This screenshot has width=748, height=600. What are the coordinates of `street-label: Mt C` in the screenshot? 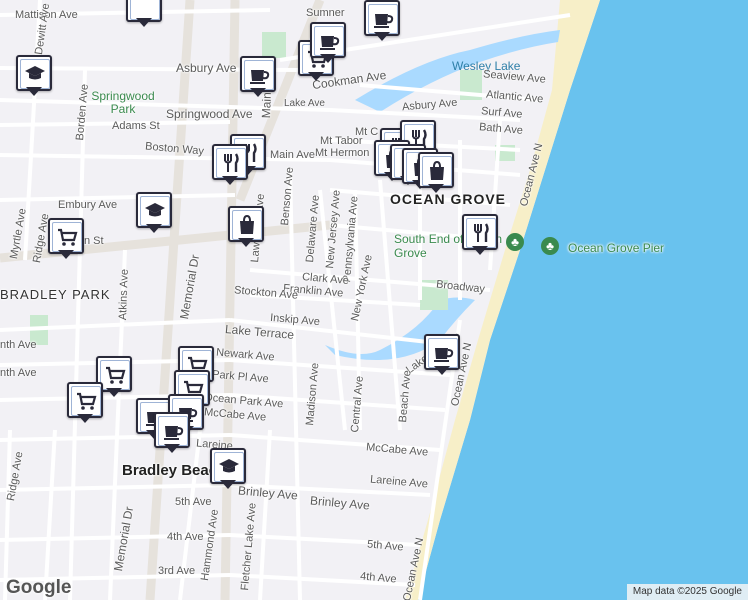 It's located at (367, 132).